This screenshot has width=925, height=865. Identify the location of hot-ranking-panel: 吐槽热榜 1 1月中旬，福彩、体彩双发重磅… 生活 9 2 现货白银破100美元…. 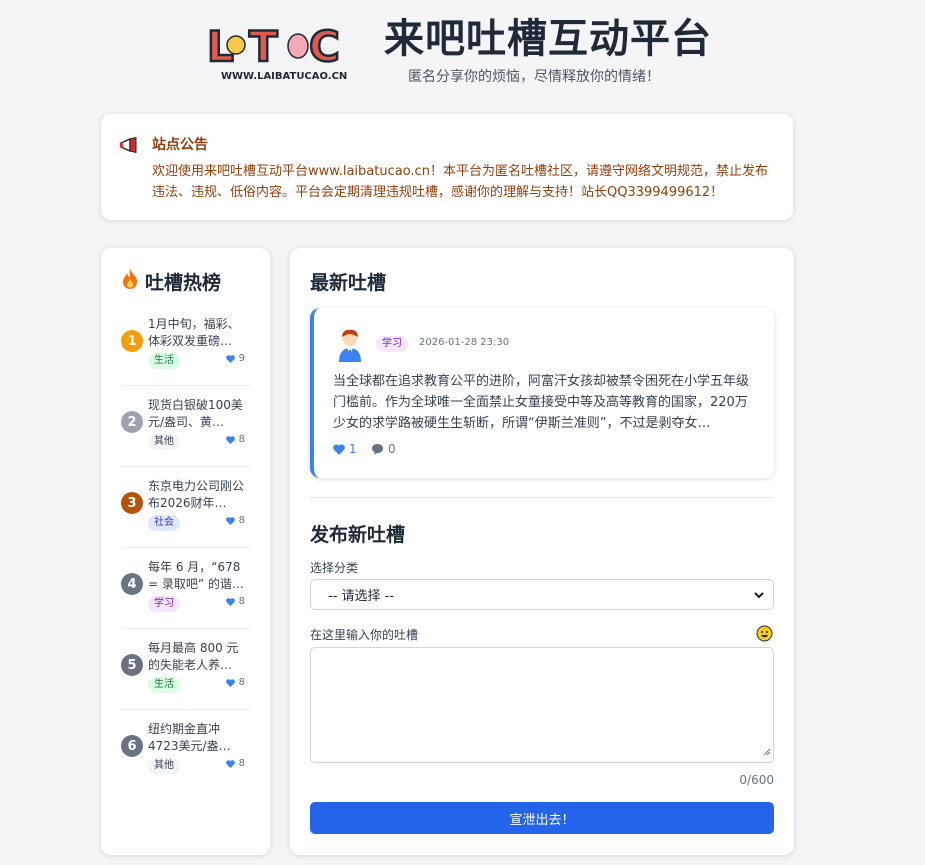
(185, 551).